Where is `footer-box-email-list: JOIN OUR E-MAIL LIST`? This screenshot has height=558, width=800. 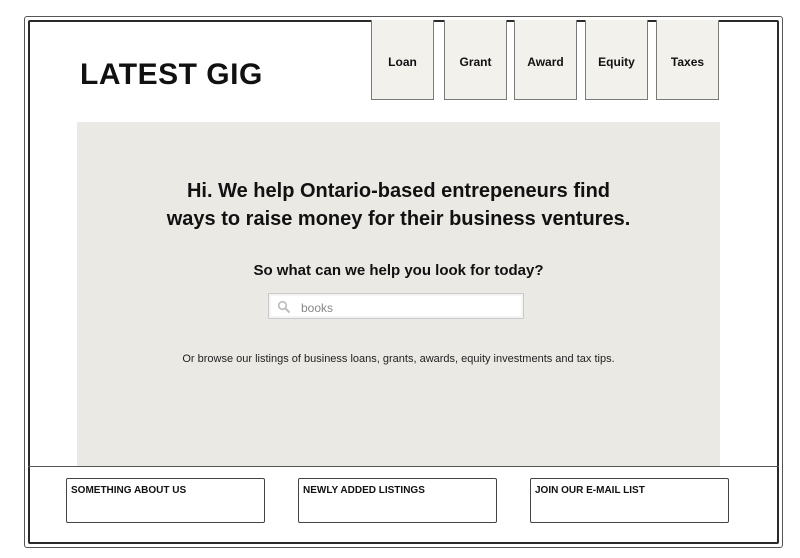
footer-box-email-list: JOIN OUR E-MAIL LIST is located at coordinates (629, 500).